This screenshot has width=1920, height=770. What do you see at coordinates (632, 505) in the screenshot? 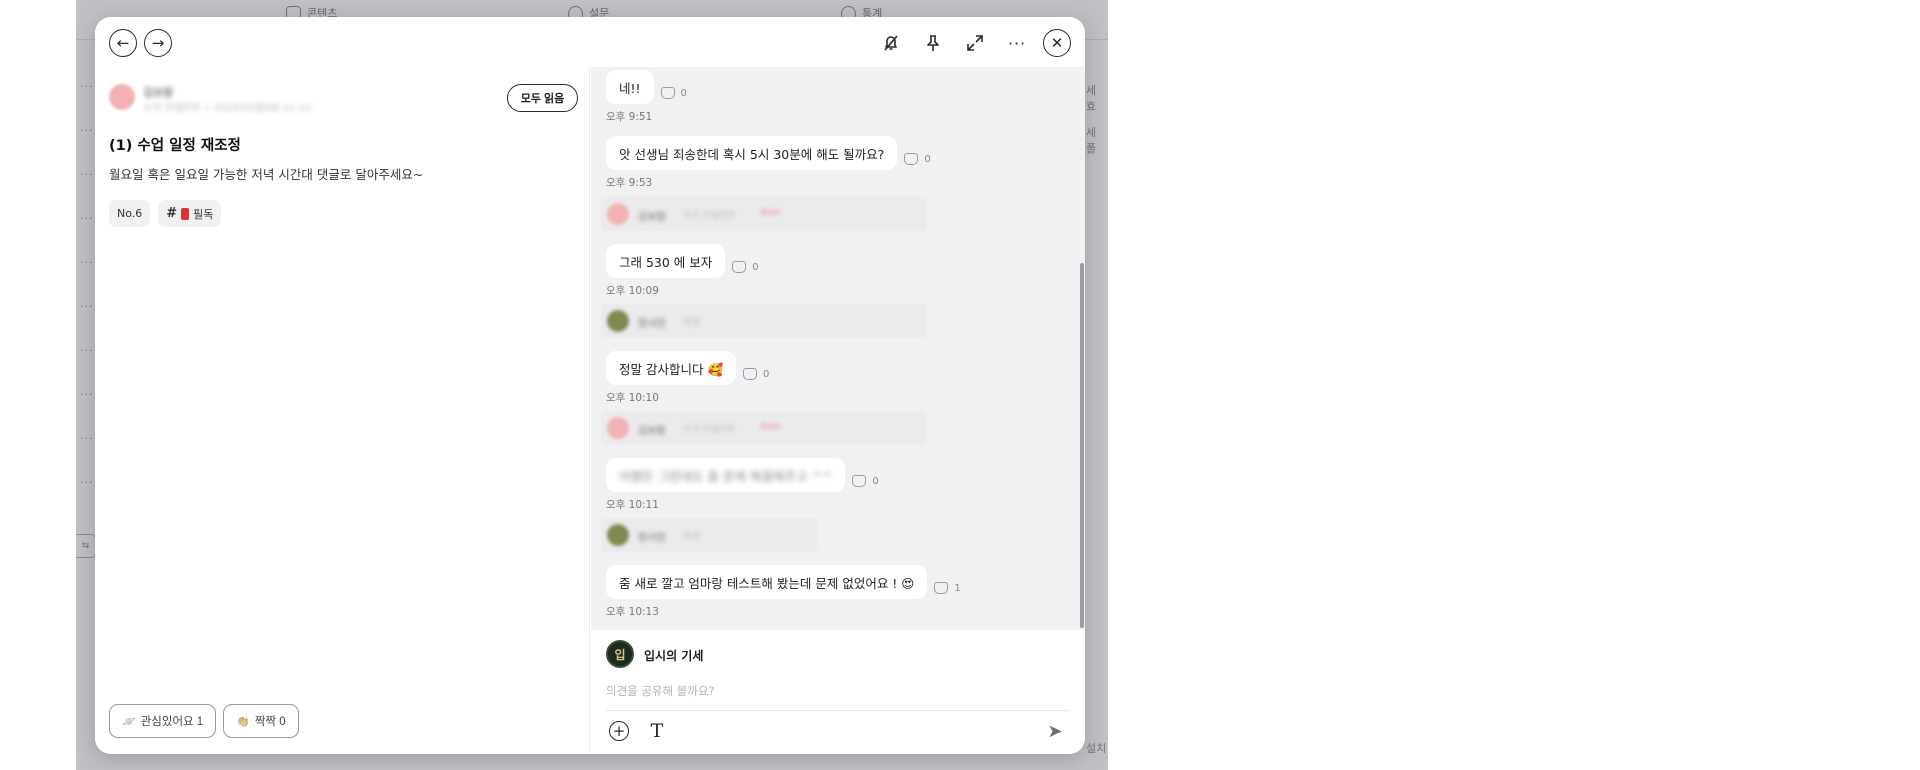
I see `comment-time: 오후 10:11` at bounding box center [632, 505].